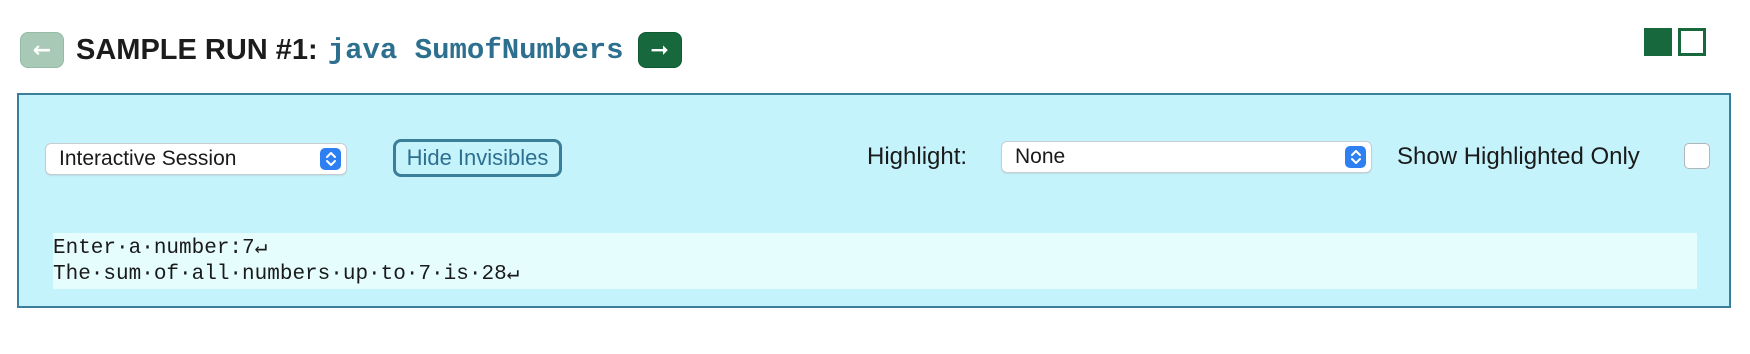 The image size is (1750, 354). I want to click on square-filled-icon, so click(1658, 42).